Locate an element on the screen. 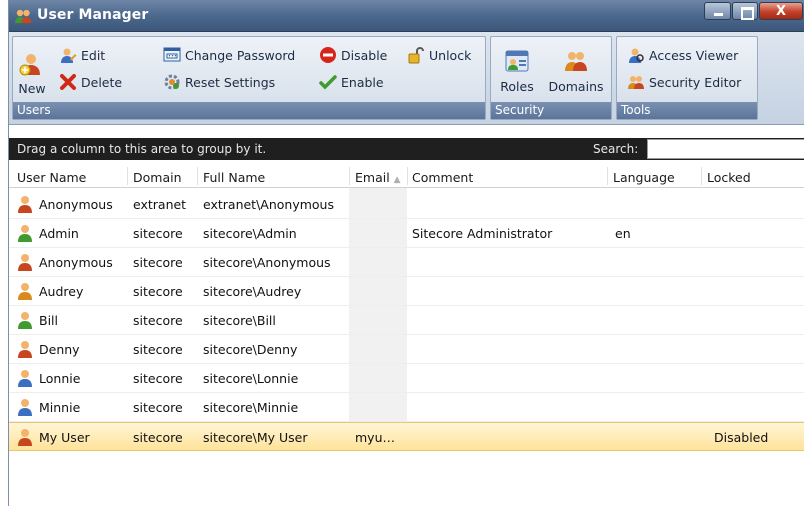 The width and height of the screenshot is (804, 506). cell-full-name: sitecore\My User is located at coordinates (255, 437).